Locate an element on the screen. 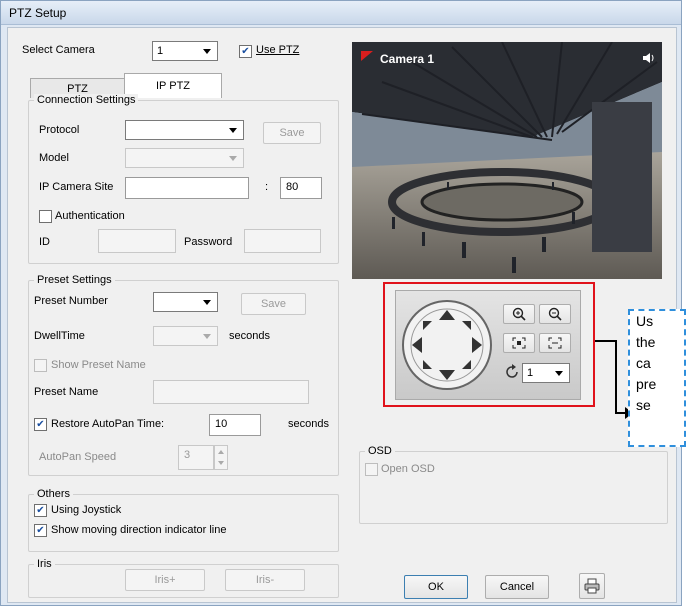 Image resolution: width=687 pixels, height=608 pixels. osd-title: OSD is located at coordinates (380, 451).